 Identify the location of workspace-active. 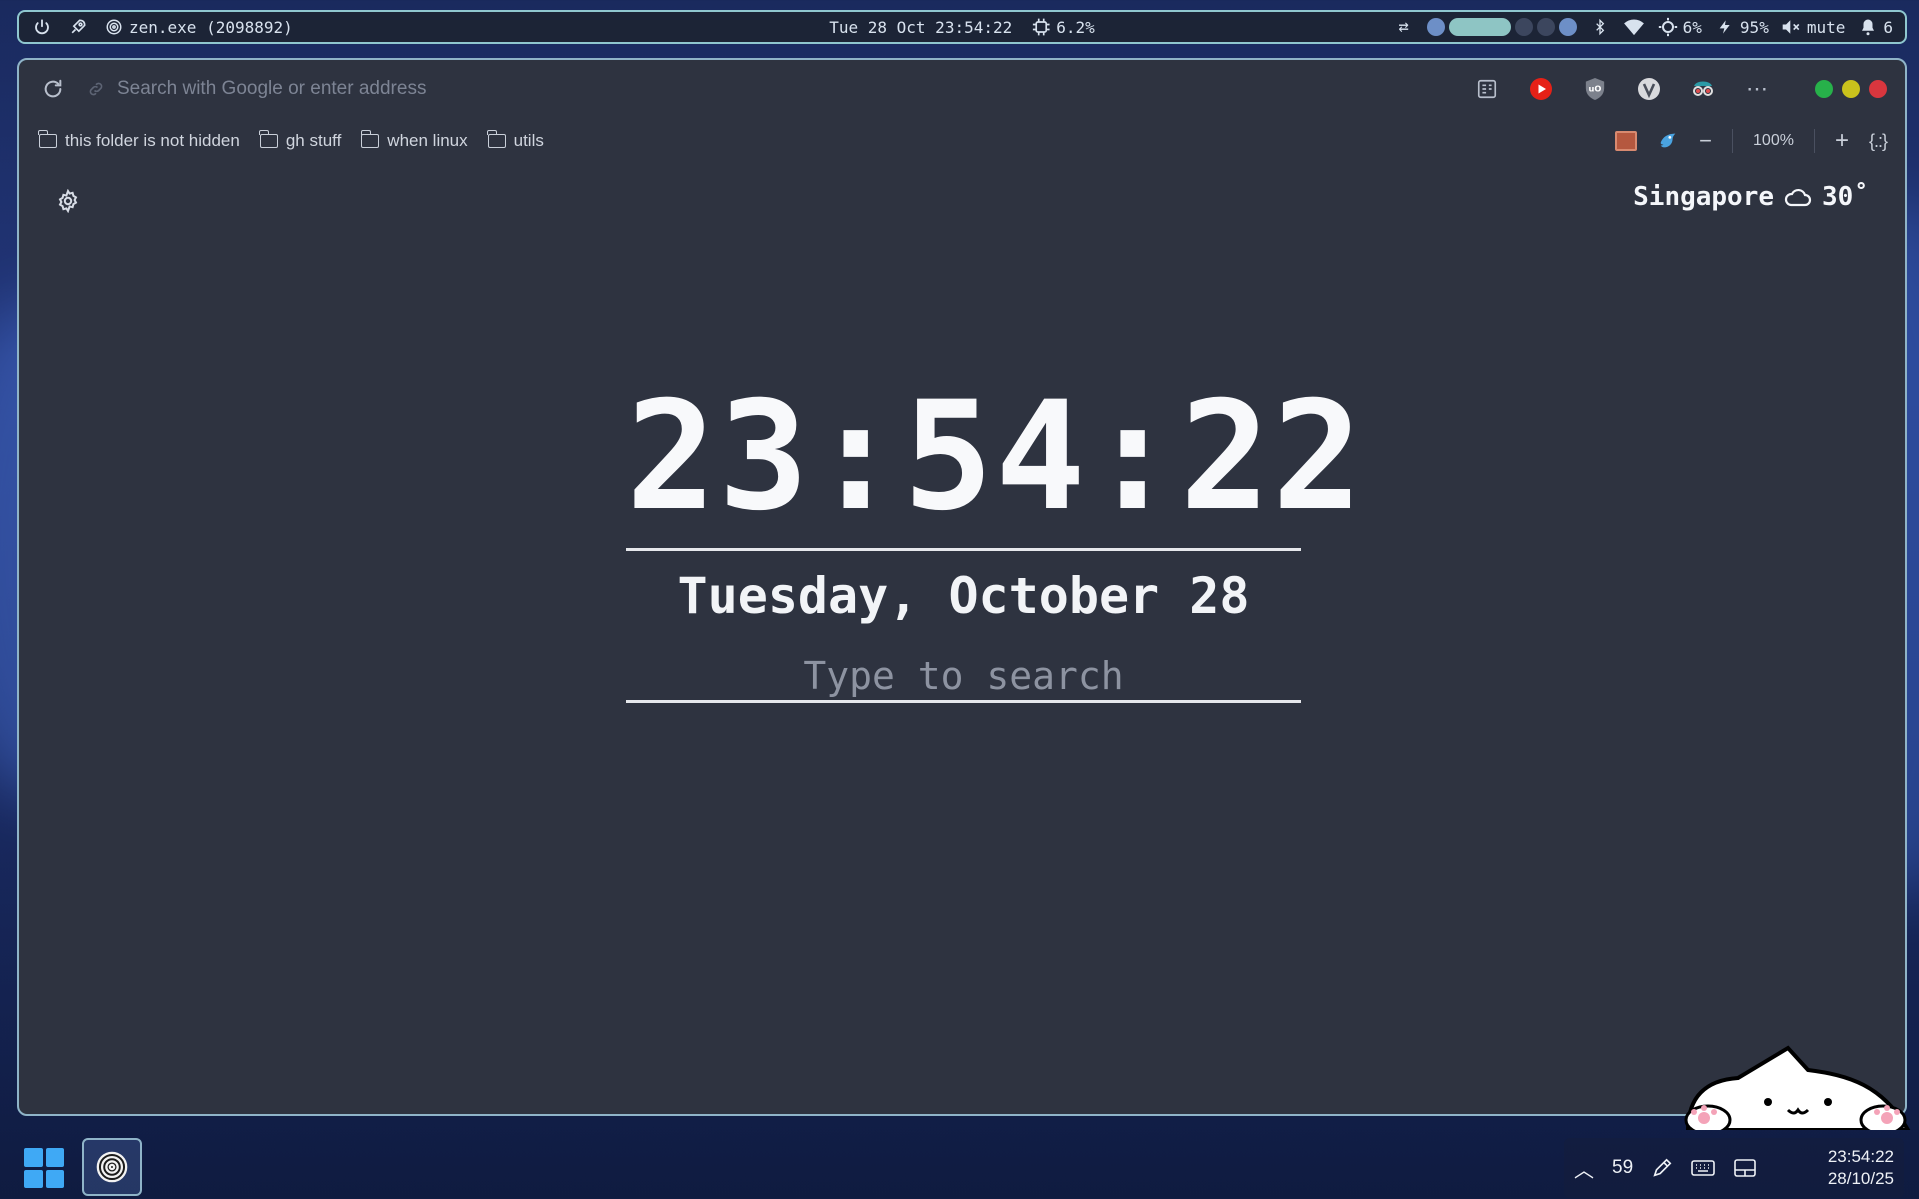
(1479, 27).